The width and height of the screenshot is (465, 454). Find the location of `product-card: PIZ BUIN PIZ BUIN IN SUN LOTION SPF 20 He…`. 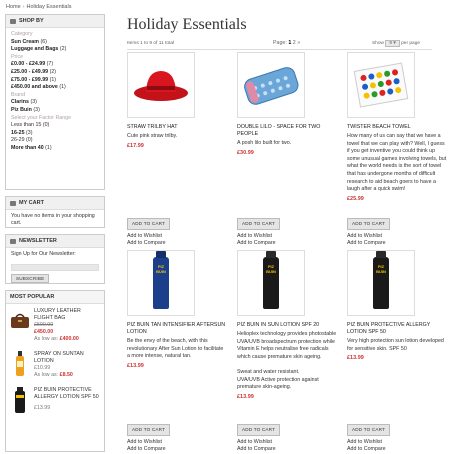

product-card: PIZ BUIN PIZ BUIN IN SUN LOTION SPF 20 He… is located at coordinates (287, 325).